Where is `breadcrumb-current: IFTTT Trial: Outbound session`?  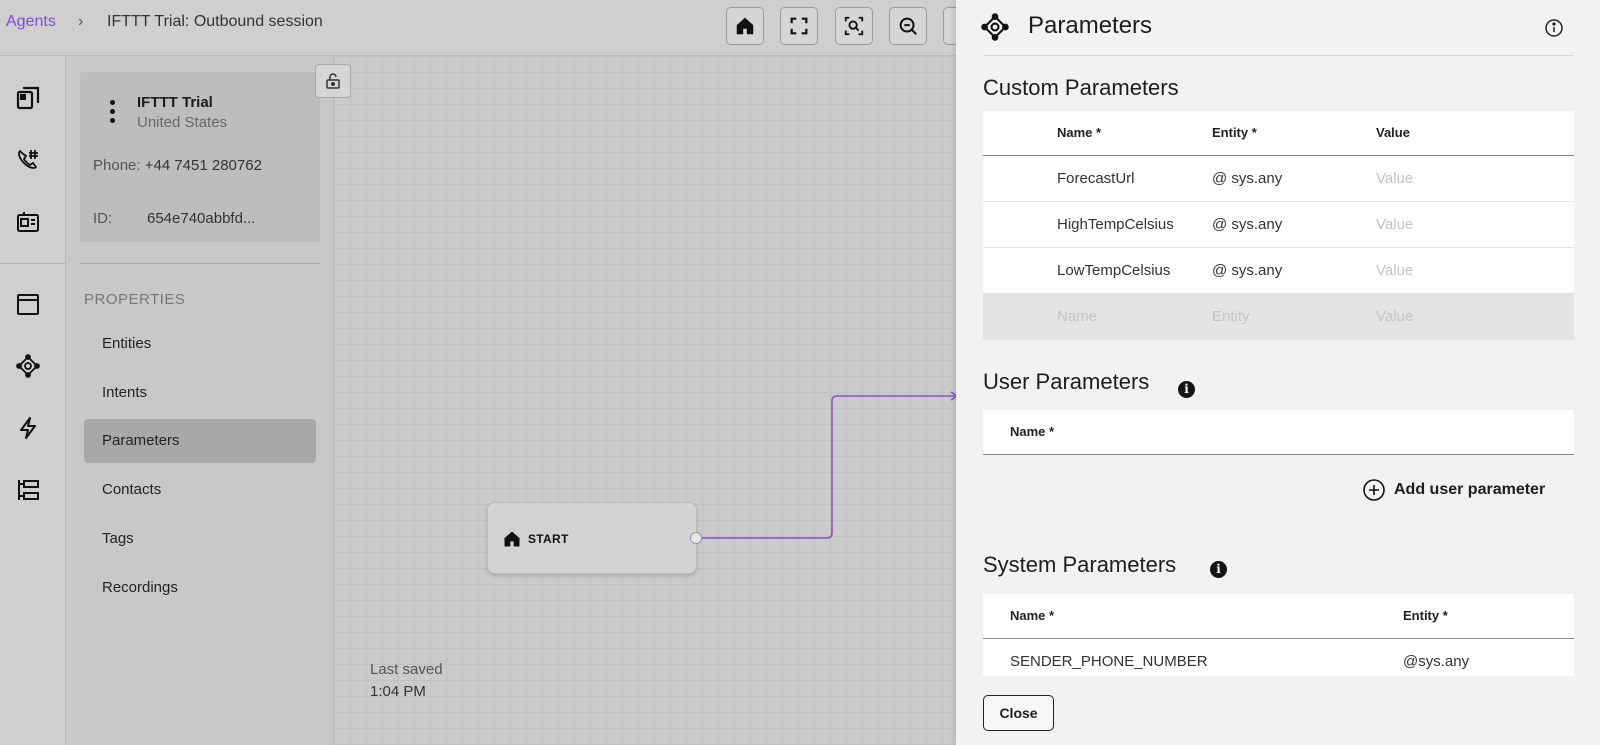 breadcrumb-current: IFTTT Trial: Outbound session is located at coordinates (215, 21).